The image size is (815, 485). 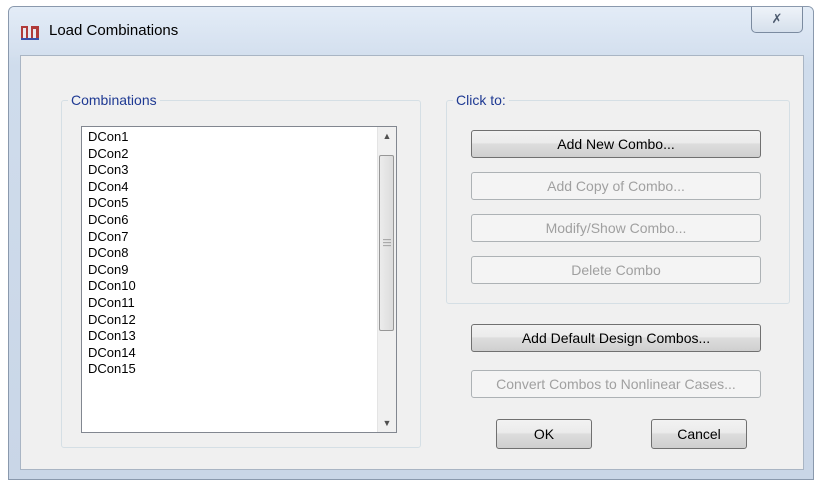 I want to click on list-item: DCon15, so click(x=228, y=369).